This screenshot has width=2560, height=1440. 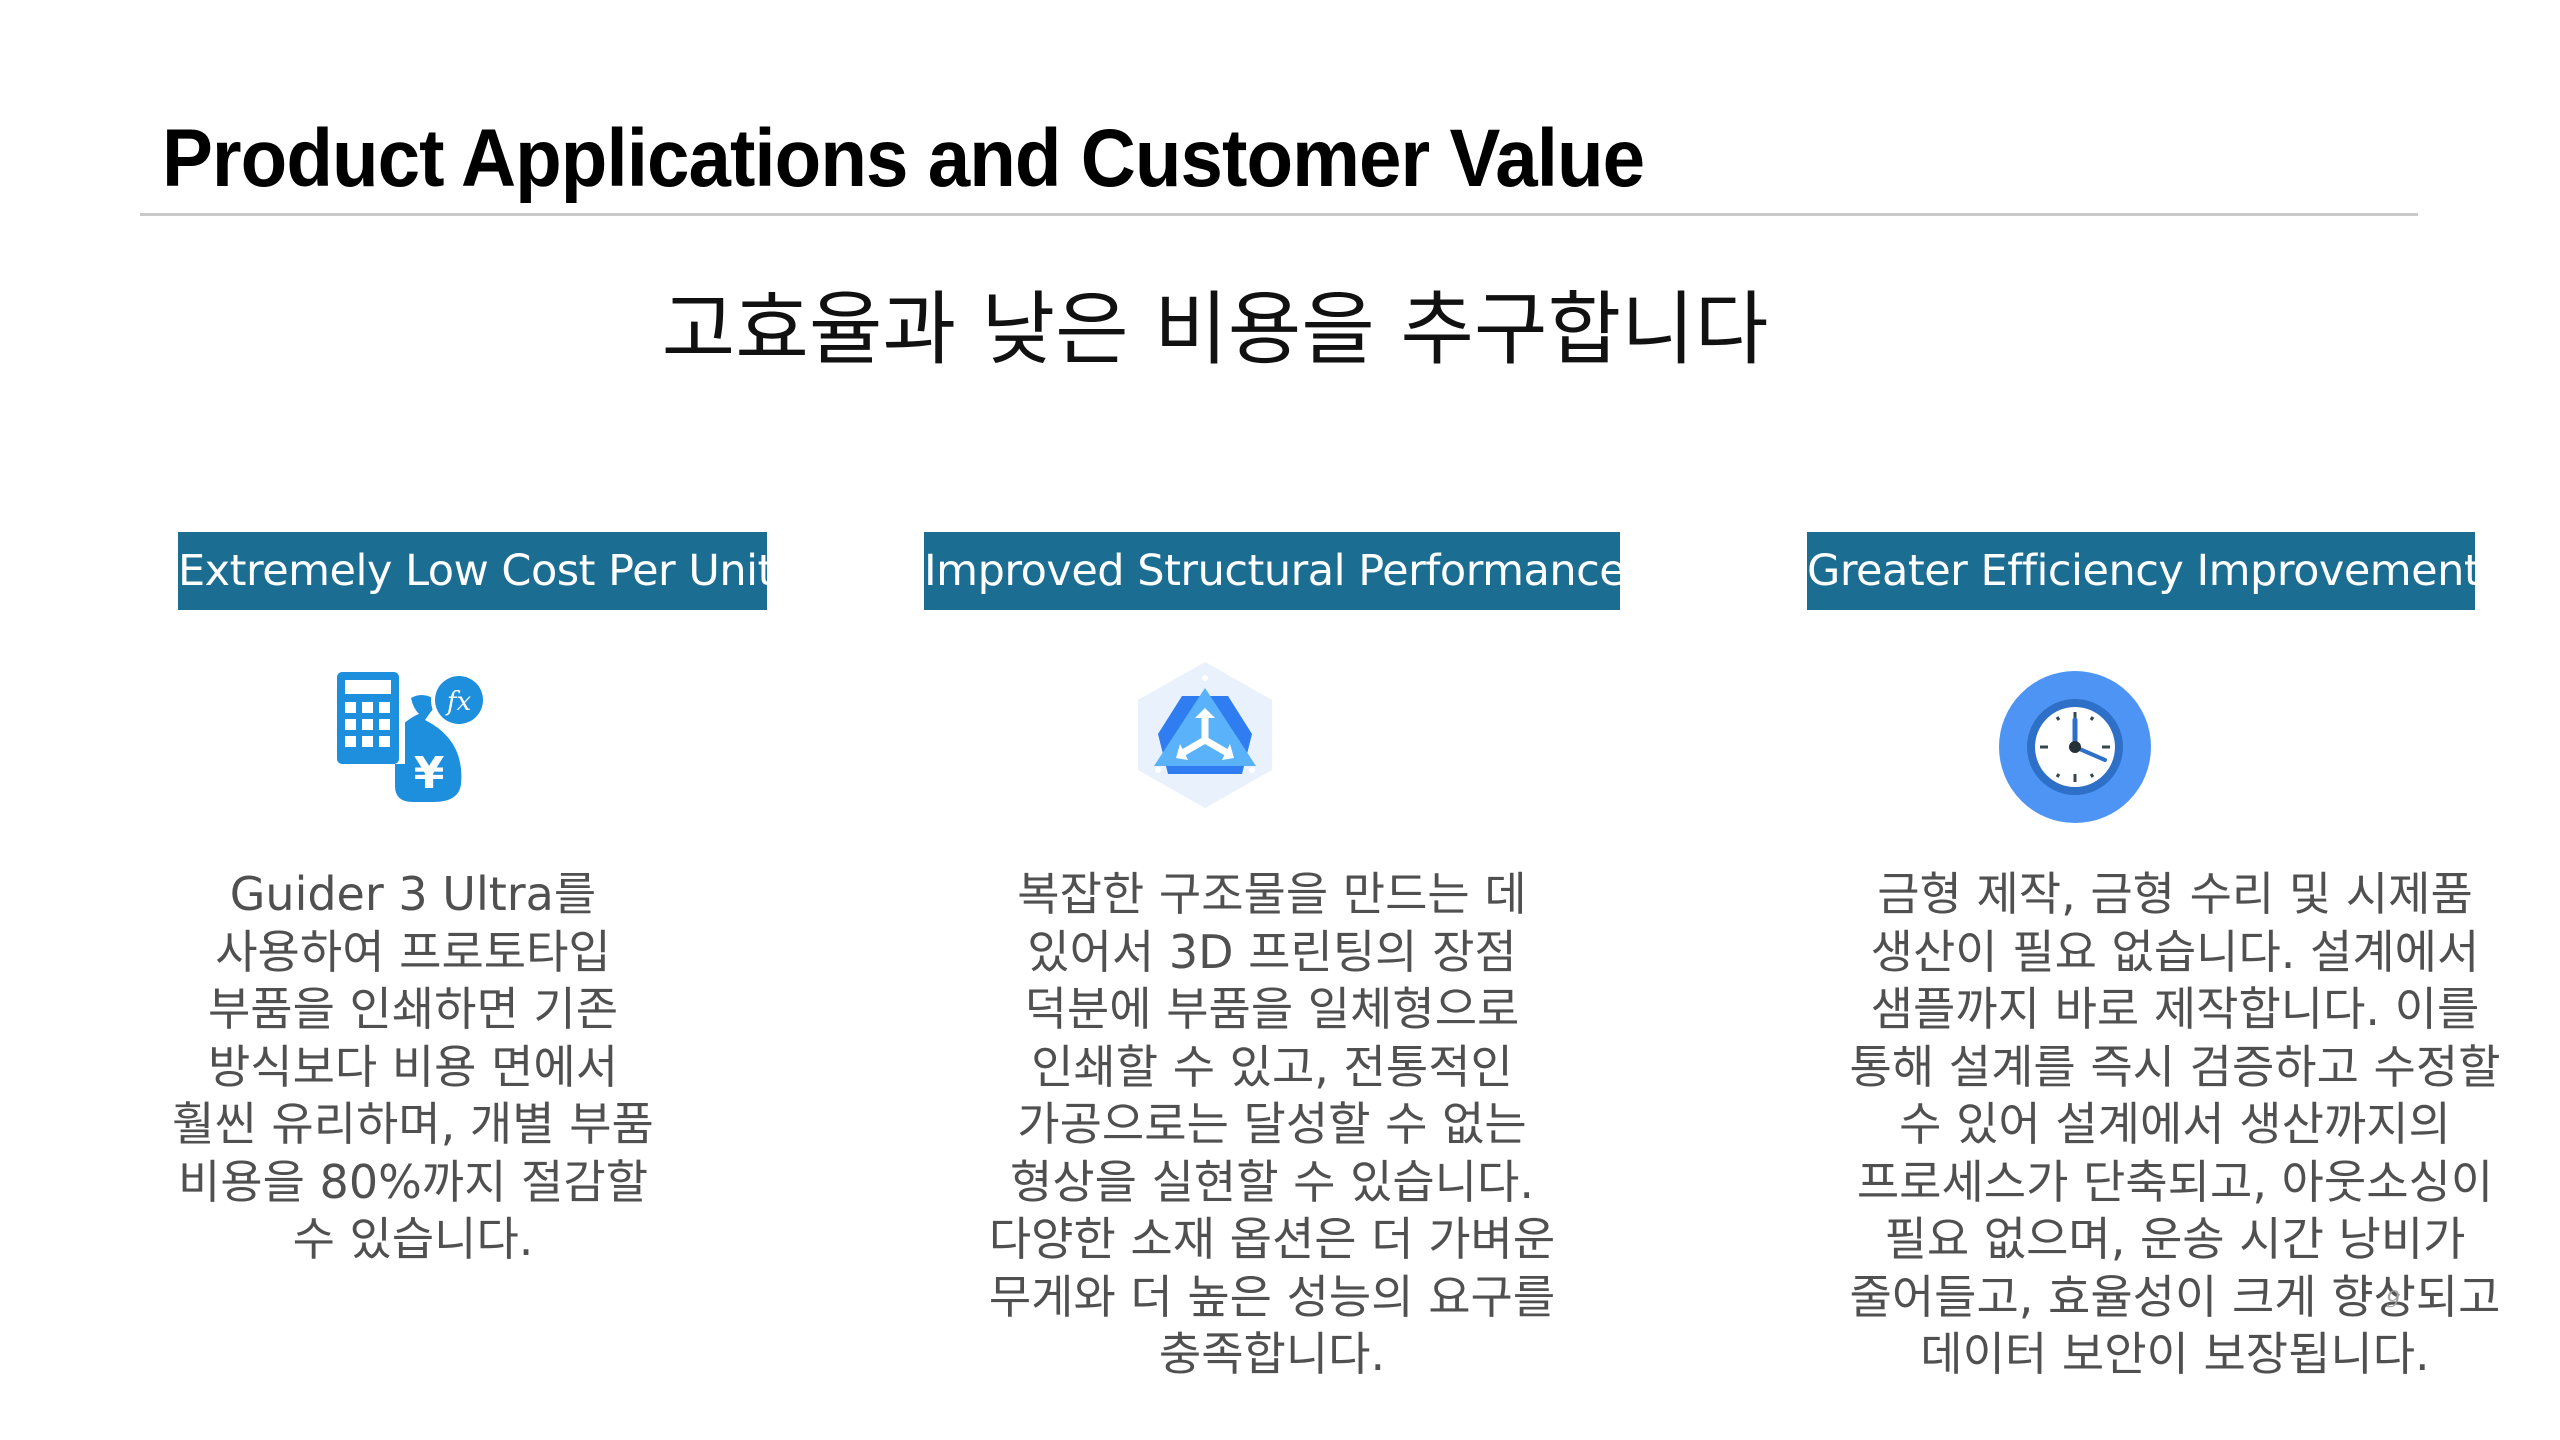 I want to click on column-header-efficiency: Greater Efficiency Improvement, so click(x=2144, y=571).